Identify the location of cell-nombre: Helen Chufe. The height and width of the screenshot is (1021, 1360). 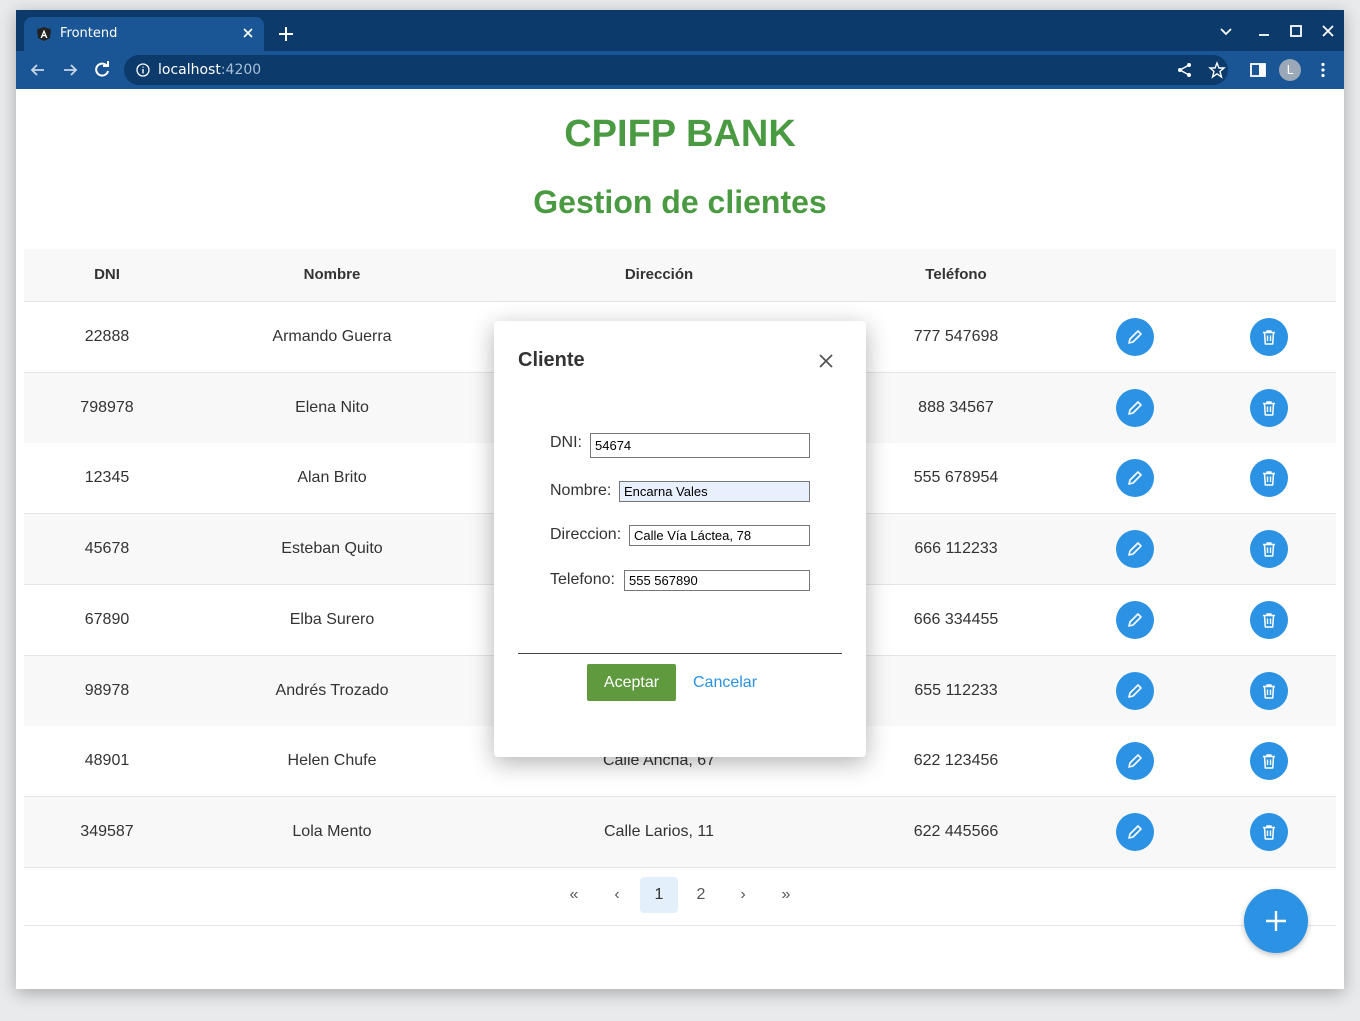
(332, 761).